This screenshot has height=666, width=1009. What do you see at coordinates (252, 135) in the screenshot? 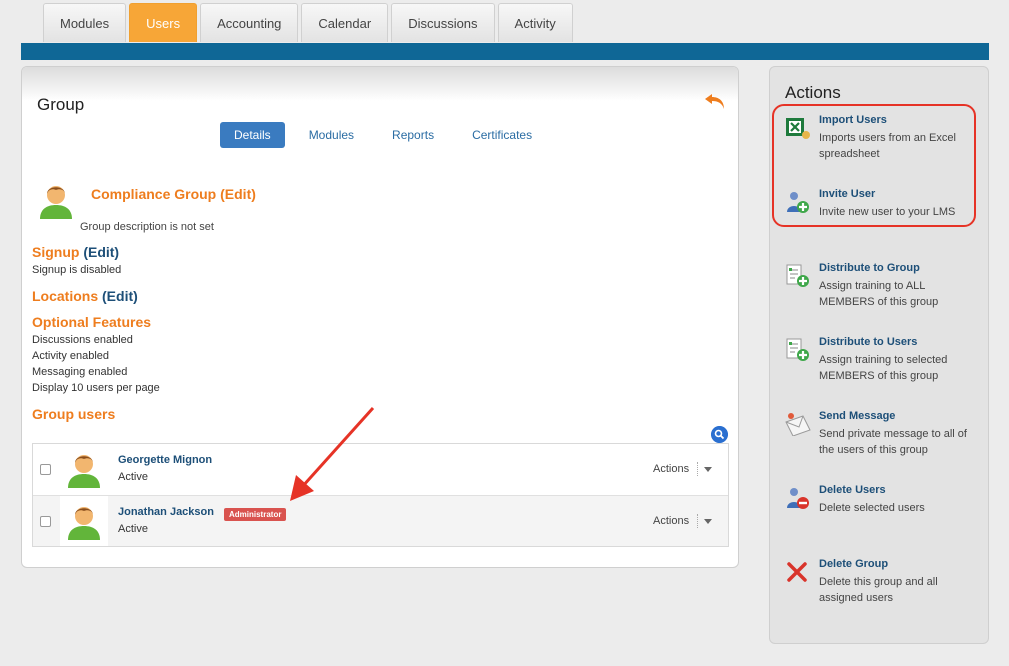
I see `subtab-details: Details` at bounding box center [252, 135].